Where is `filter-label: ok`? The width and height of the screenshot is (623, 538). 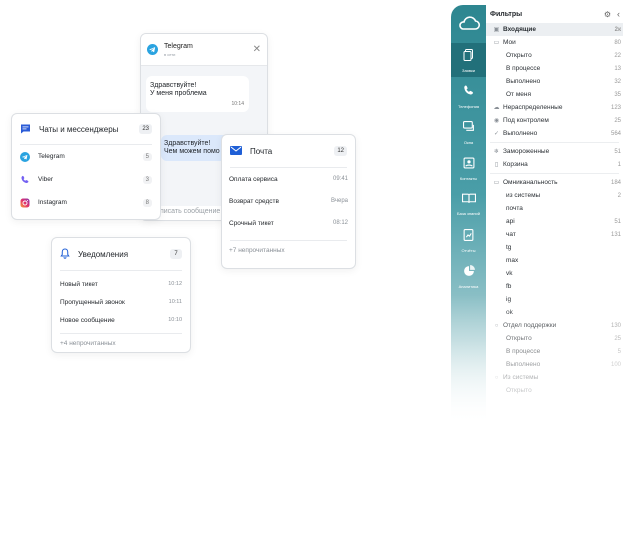
filter-label: ok is located at coordinates (509, 312).